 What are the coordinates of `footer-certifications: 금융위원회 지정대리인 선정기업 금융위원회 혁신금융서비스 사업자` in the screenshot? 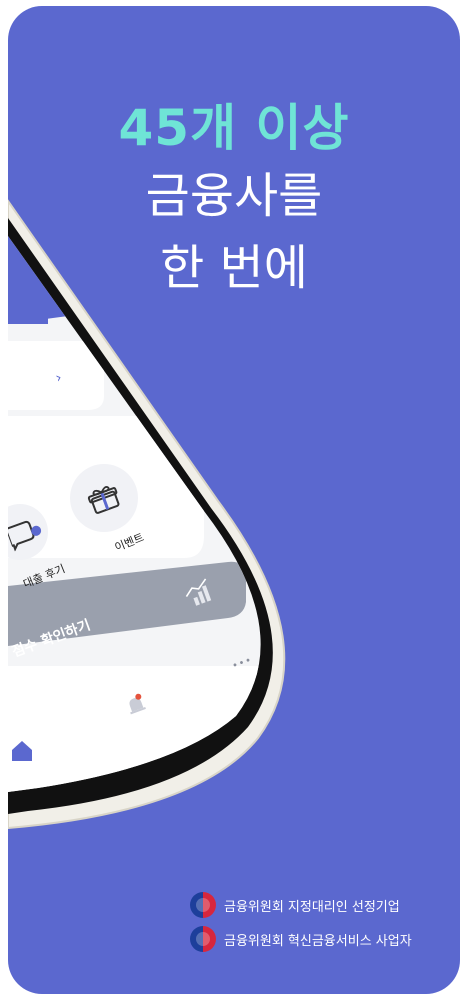 It's located at (325, 922).